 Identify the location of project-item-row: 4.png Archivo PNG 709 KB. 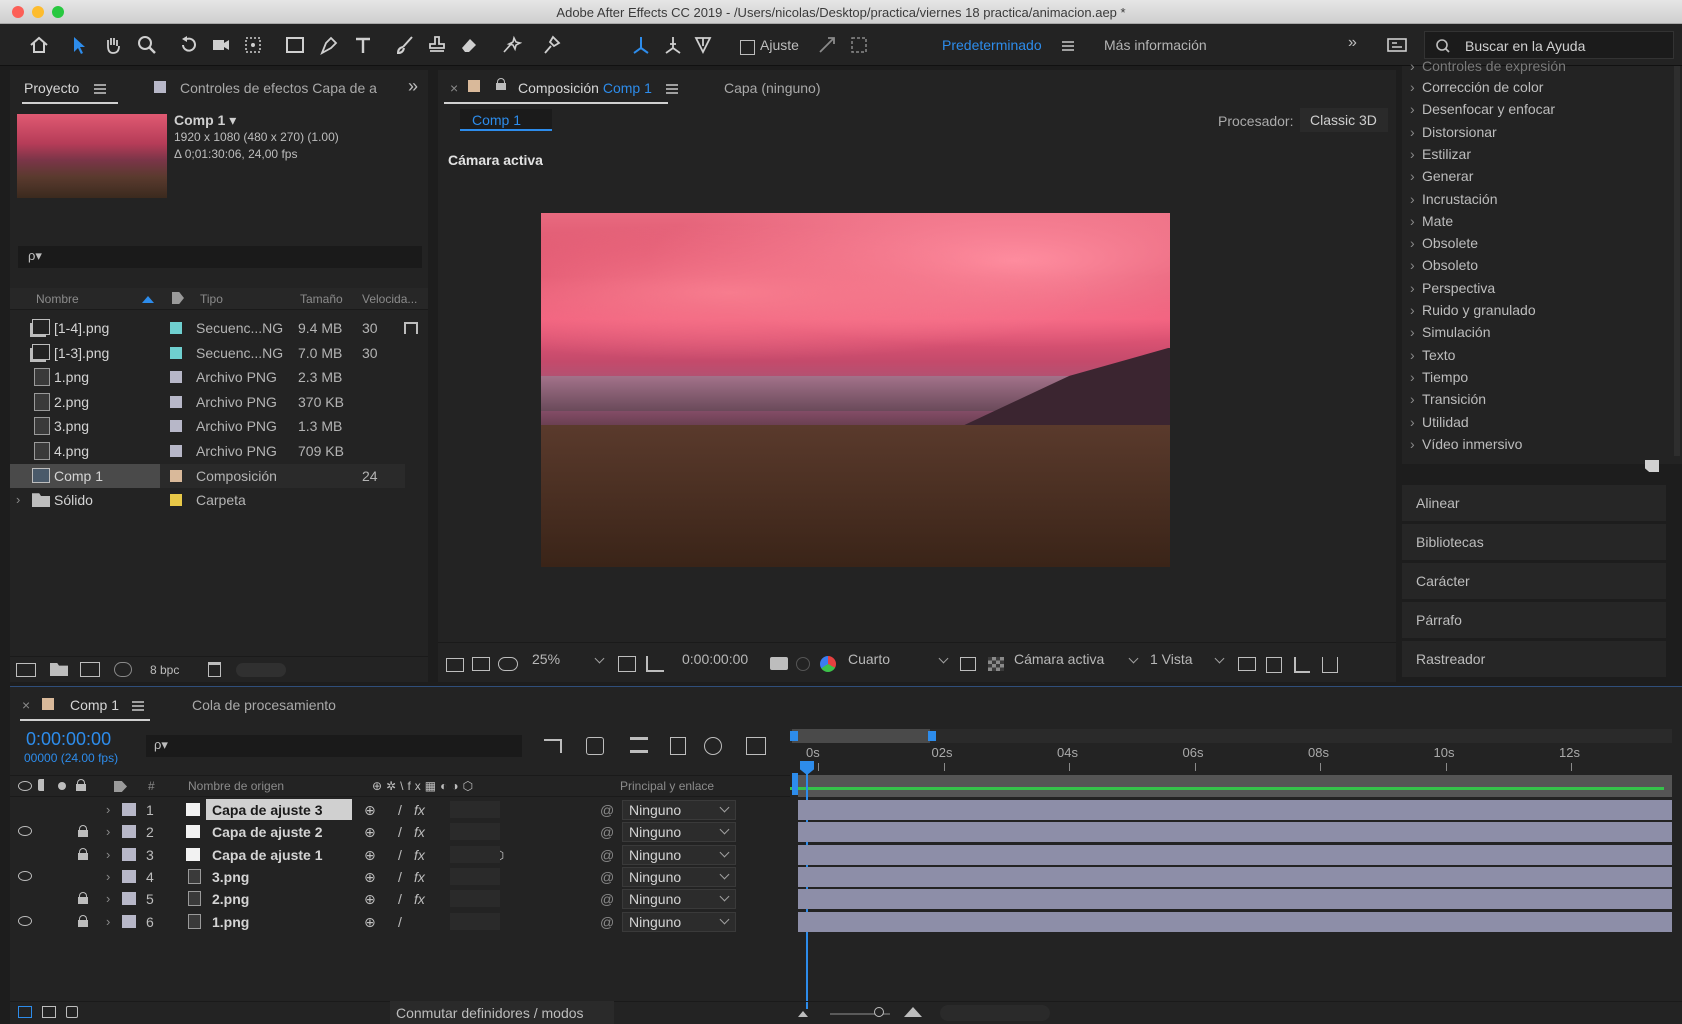
(207, 451).